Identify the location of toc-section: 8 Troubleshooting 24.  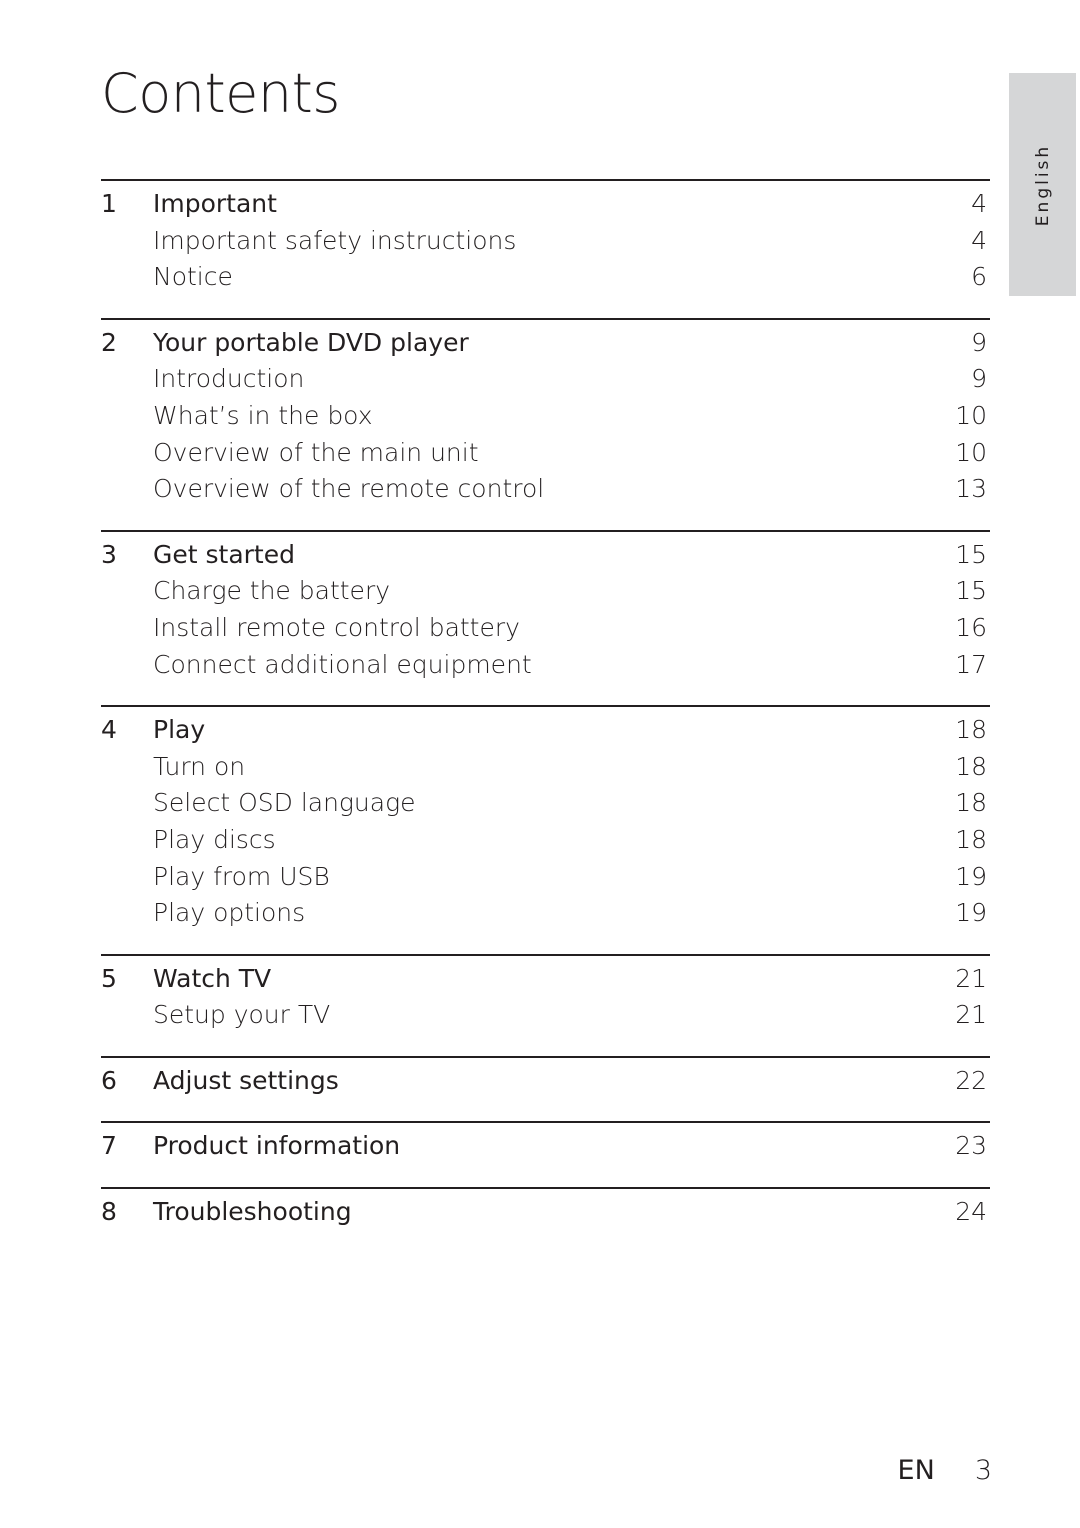
(545, 1220).